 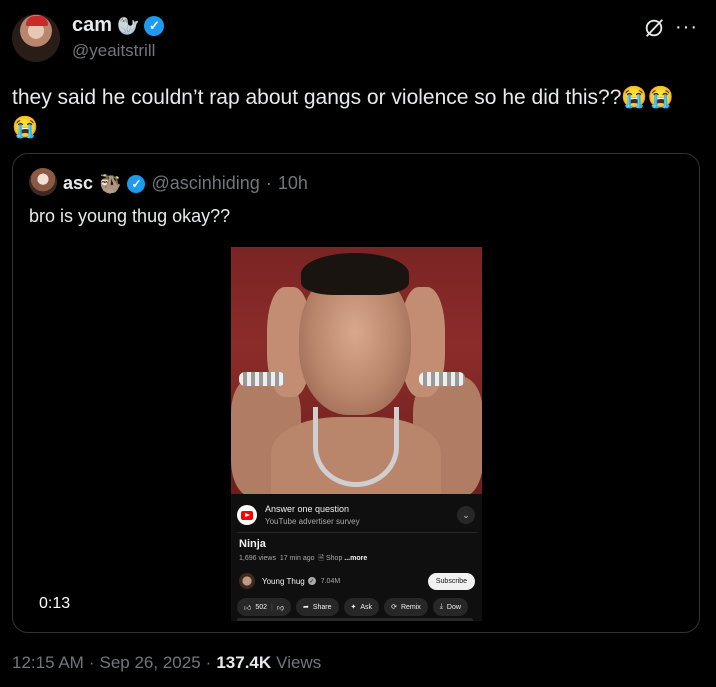 What do you see at coordinates (451, 581) in the screenshot?
I see `subscribe-button: Subscribe` at bounding box center [451, 581].